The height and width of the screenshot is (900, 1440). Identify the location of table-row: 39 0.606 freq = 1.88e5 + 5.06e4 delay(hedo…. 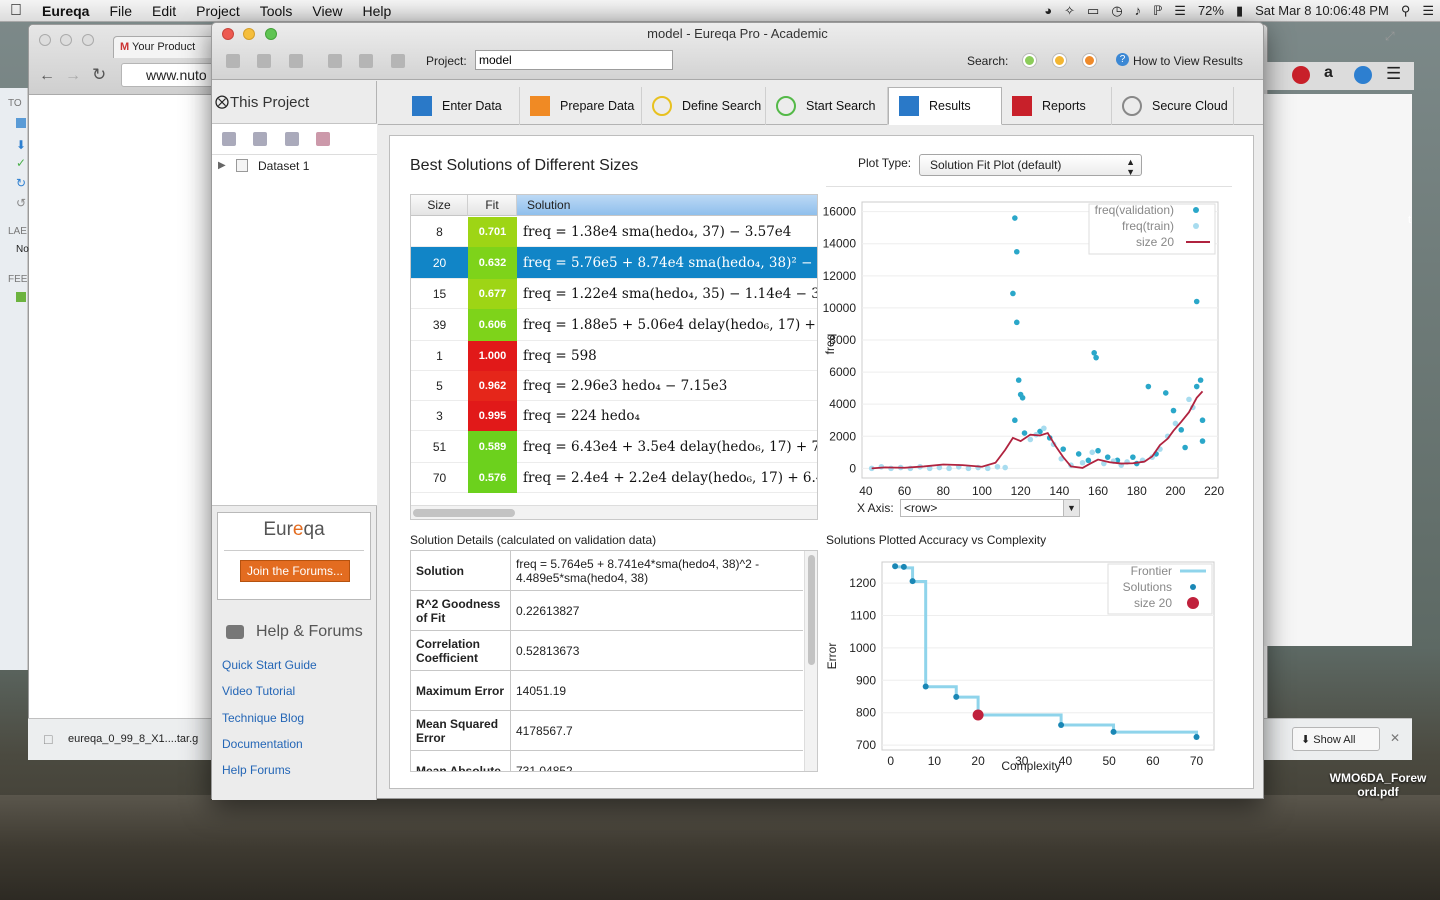
(614, 325).